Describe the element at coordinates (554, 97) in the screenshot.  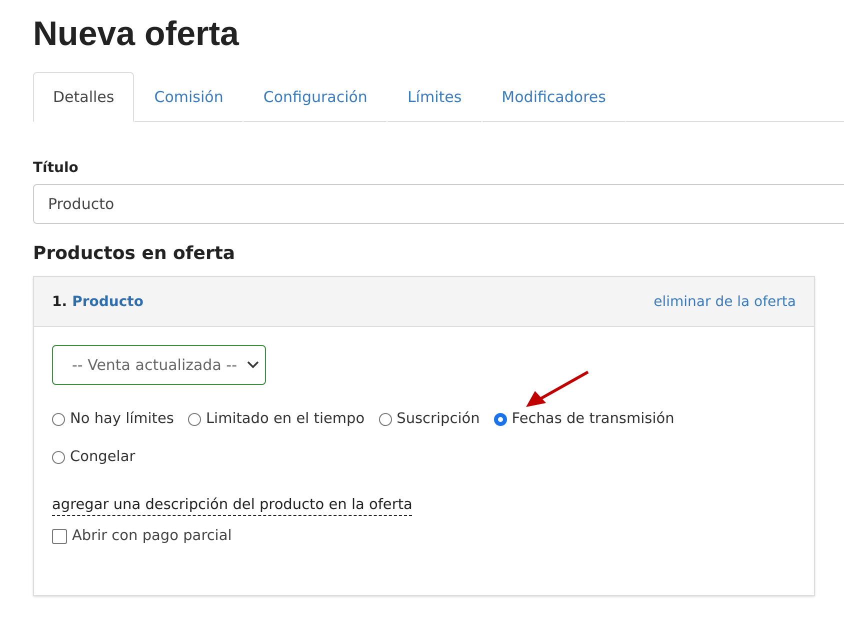
I see `tab: Modificadores` at that location.